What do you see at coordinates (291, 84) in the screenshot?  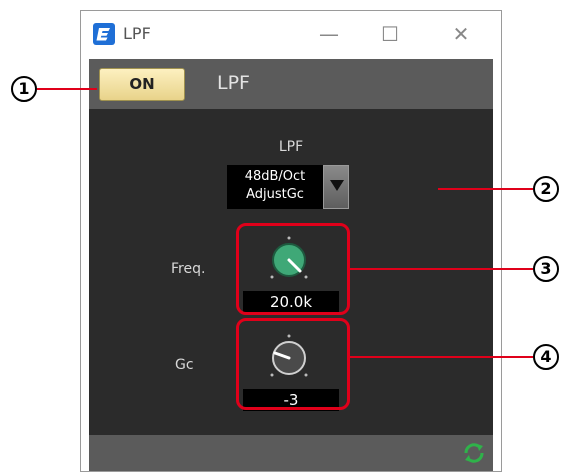 I see `panel-header: ON LPF` at bounding box center [291, 84].